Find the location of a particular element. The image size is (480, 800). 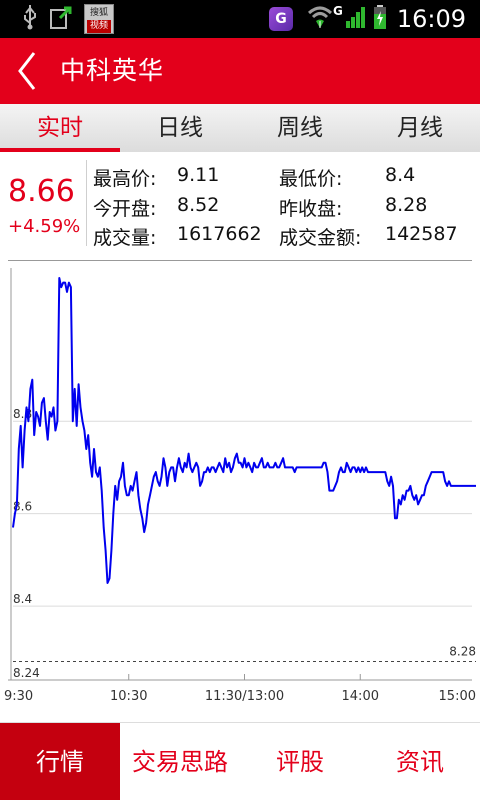

x-tick-label: 9:30 is located at coordinates (18, 696).